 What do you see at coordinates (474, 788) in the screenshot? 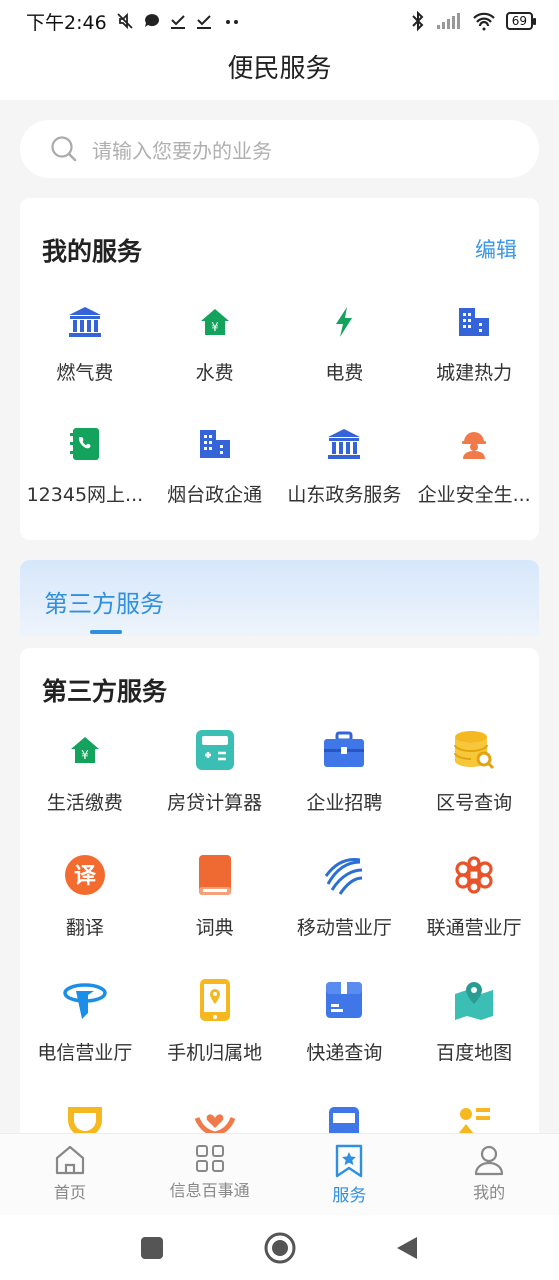
I see `third-item-area-code: 区号查询` at bounding box center [474, 788].